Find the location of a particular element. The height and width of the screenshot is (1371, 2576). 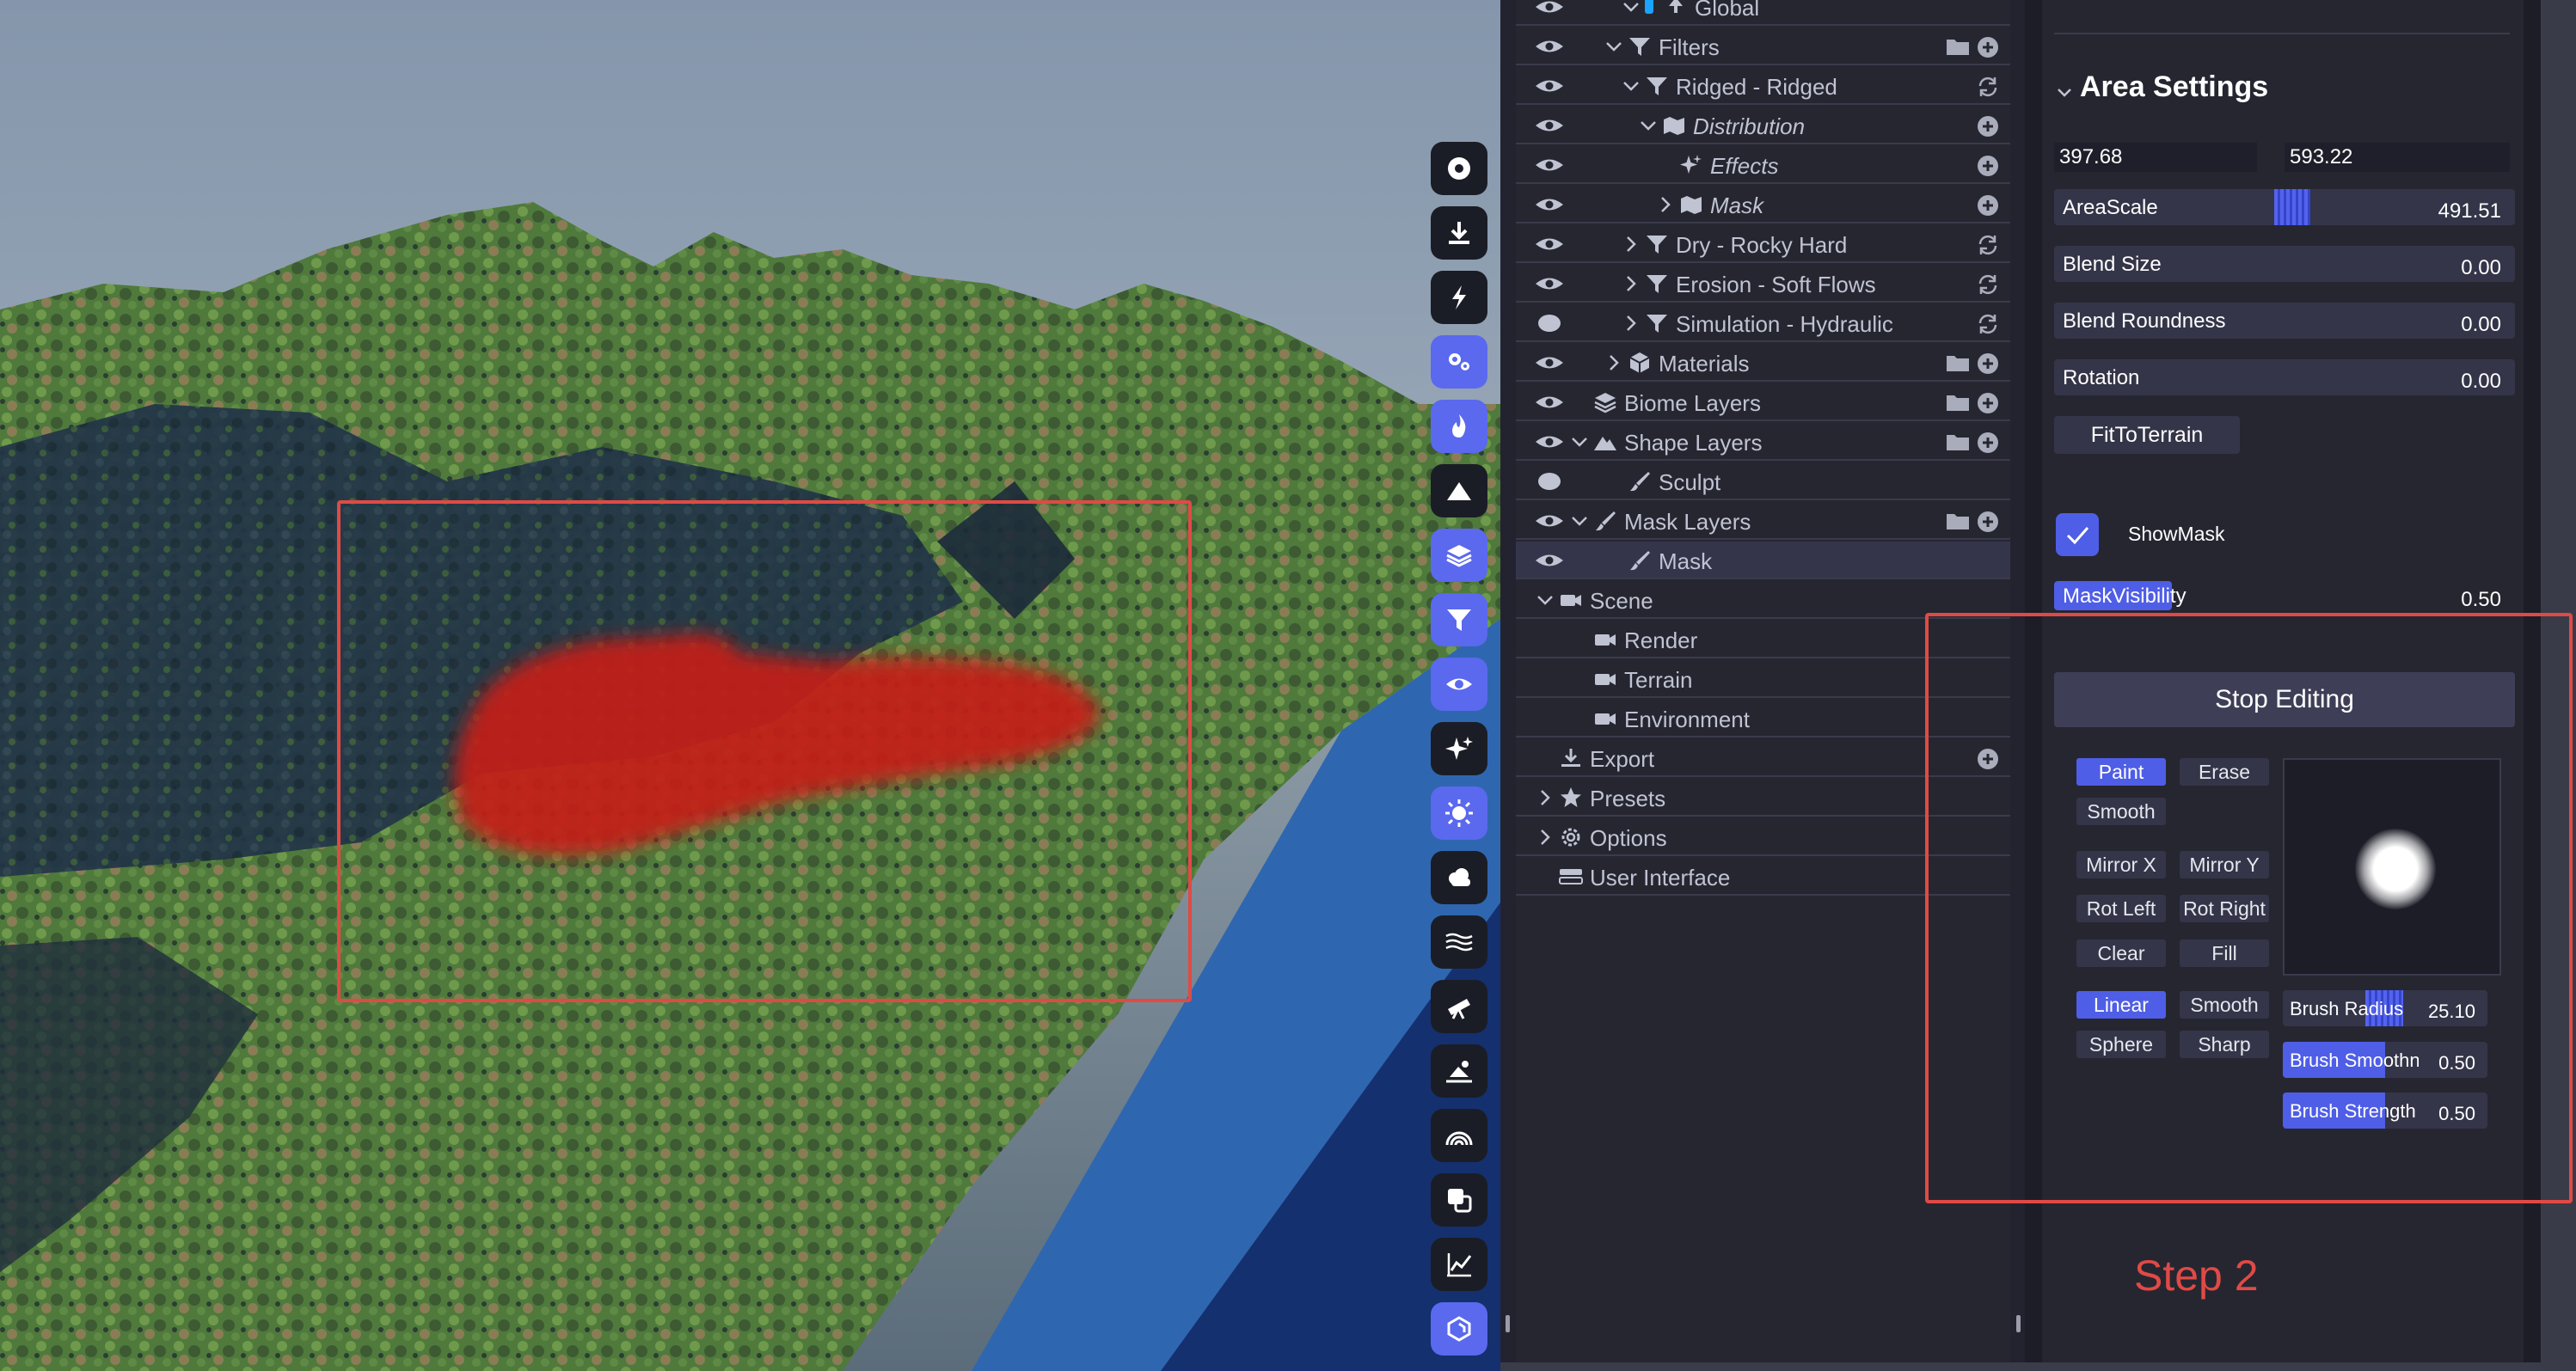

tree-row: Simulation - Hydraulic is located at coordinates (1763, 323).